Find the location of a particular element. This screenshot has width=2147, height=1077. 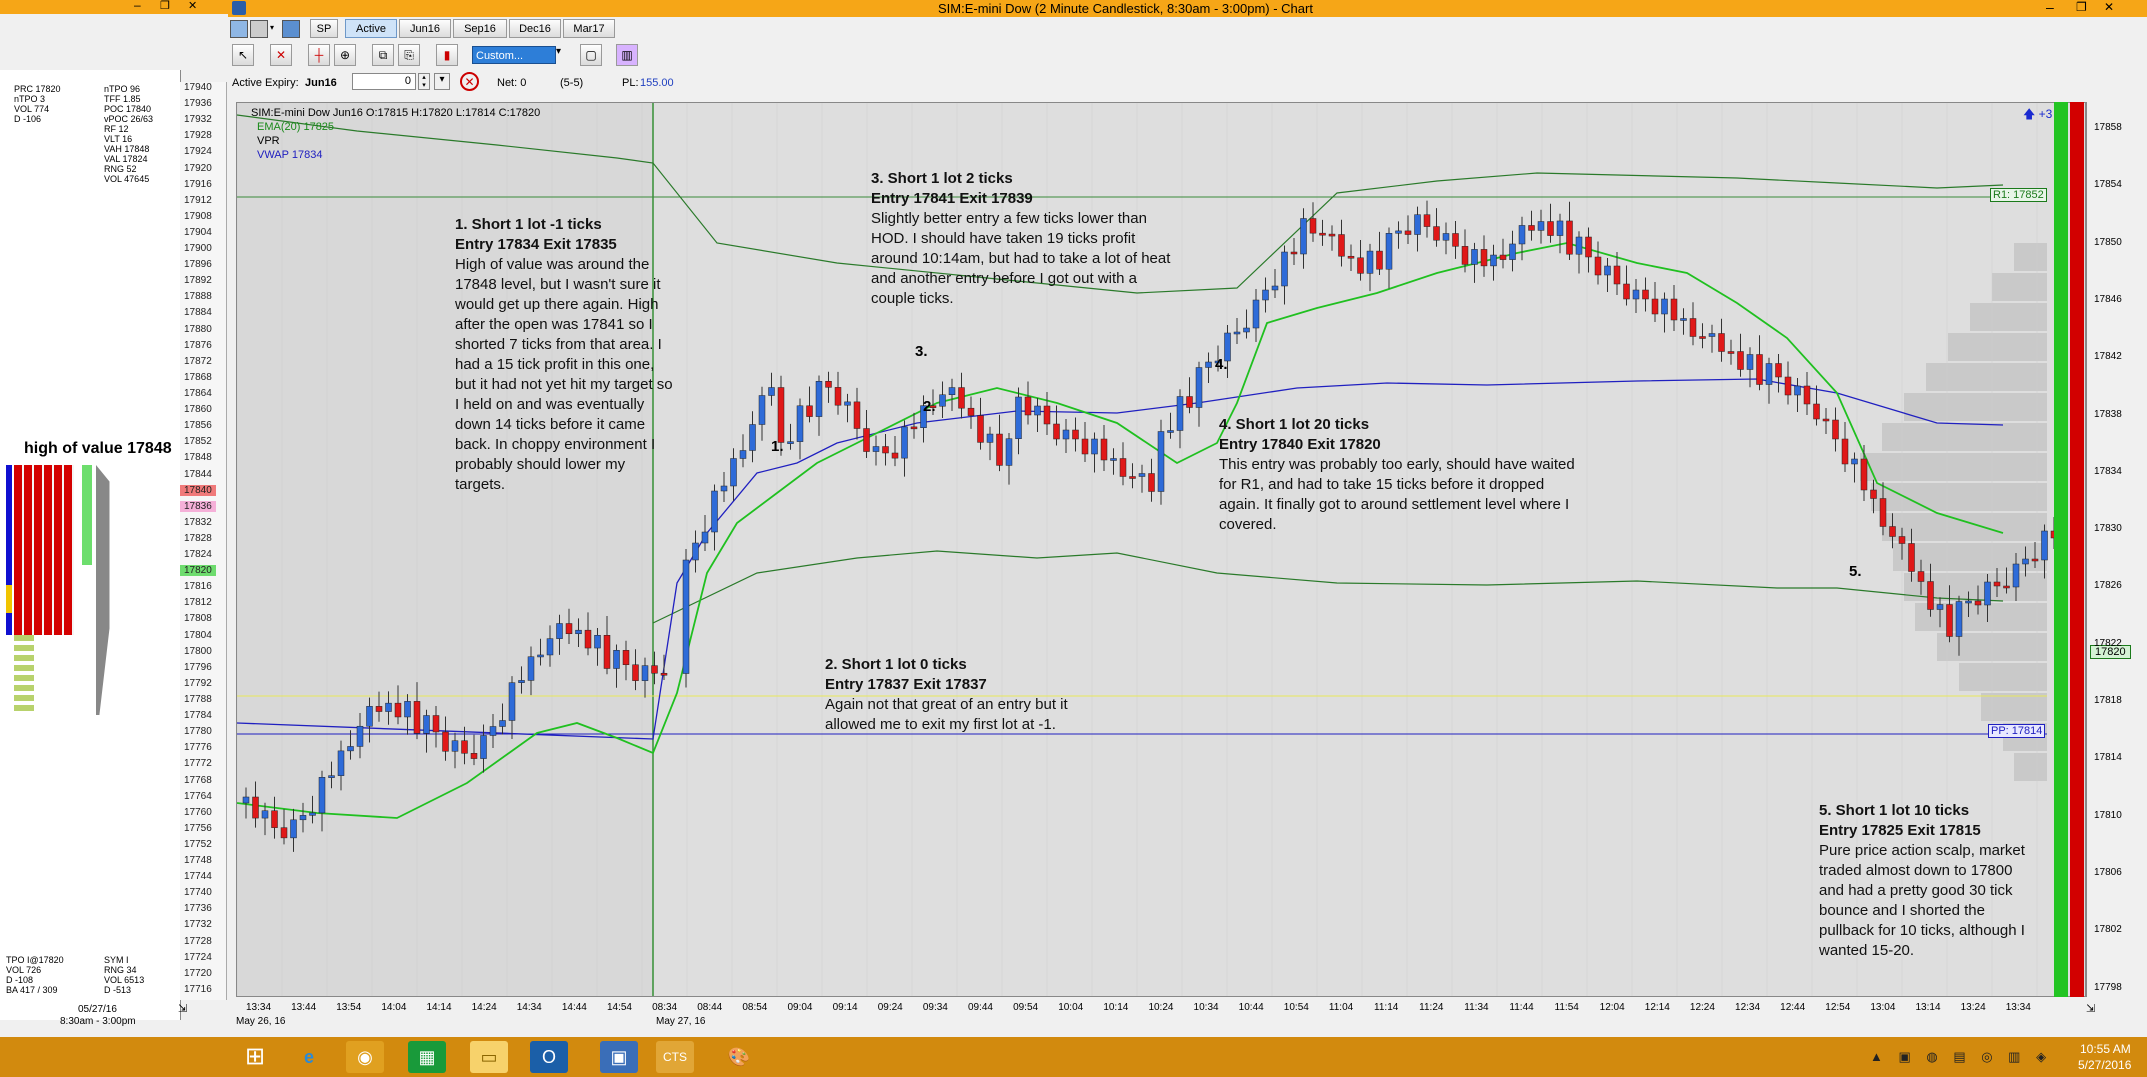

ladder-price: 17908 is located at coordinates (198, 216).